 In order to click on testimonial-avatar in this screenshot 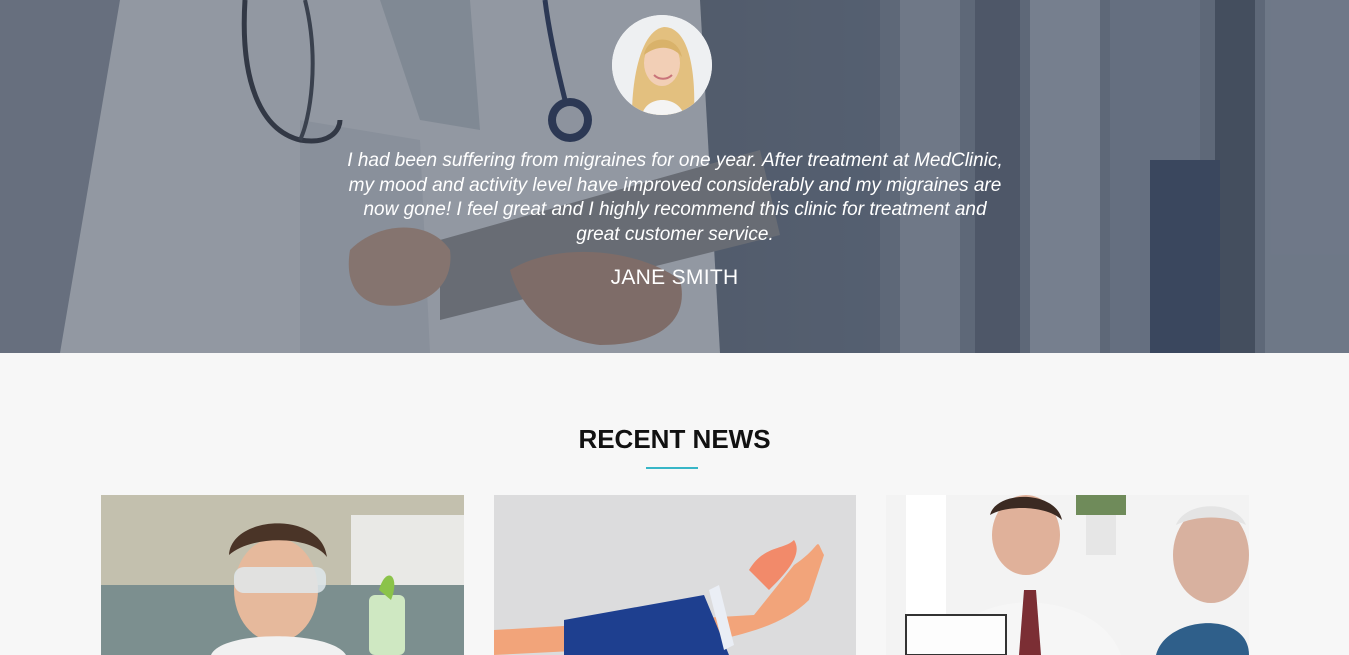, I will do `click(662, 65)`.